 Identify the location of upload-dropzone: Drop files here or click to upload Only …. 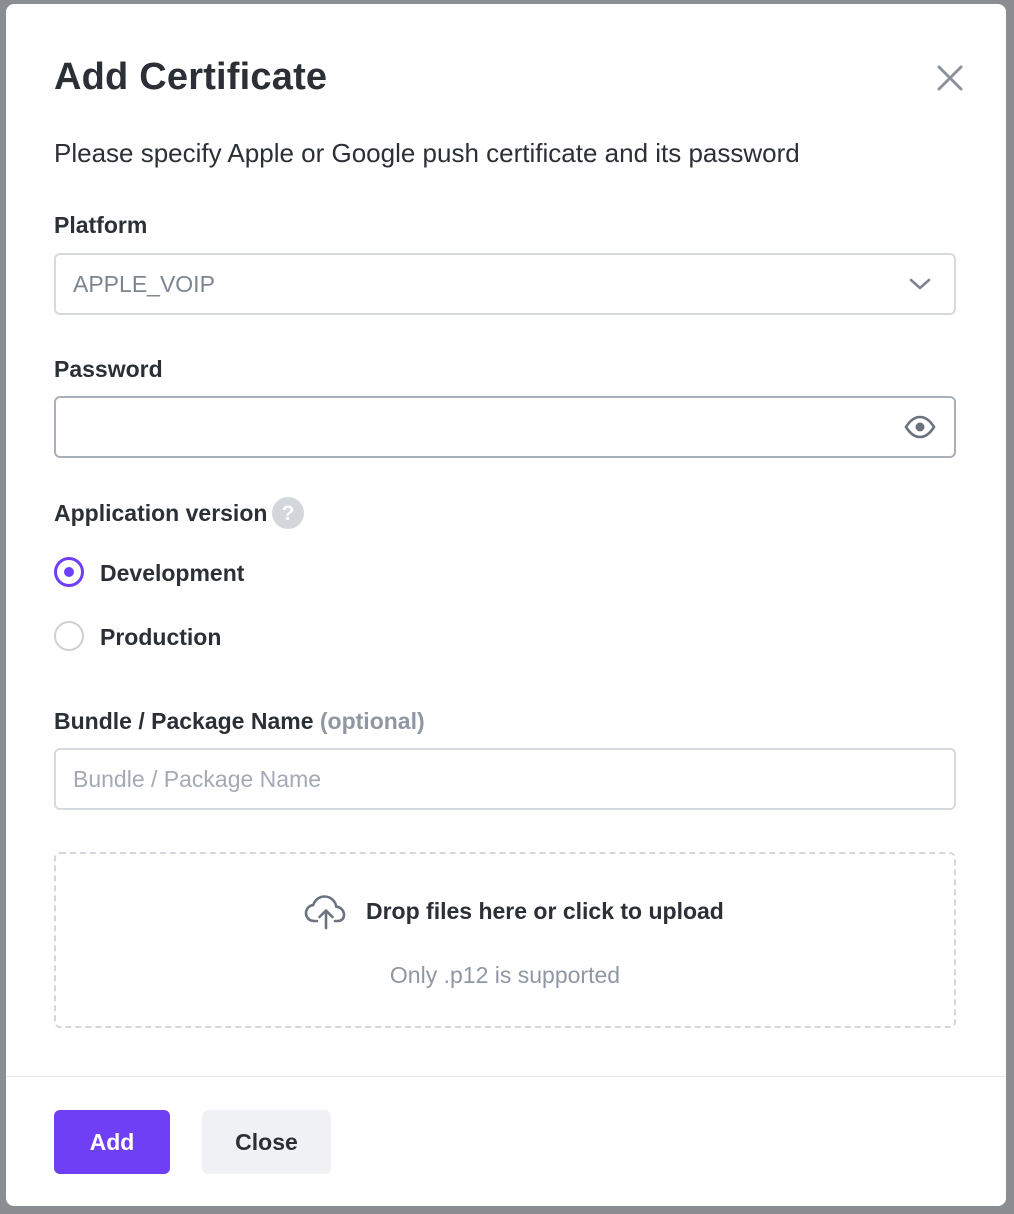
(505, 940).